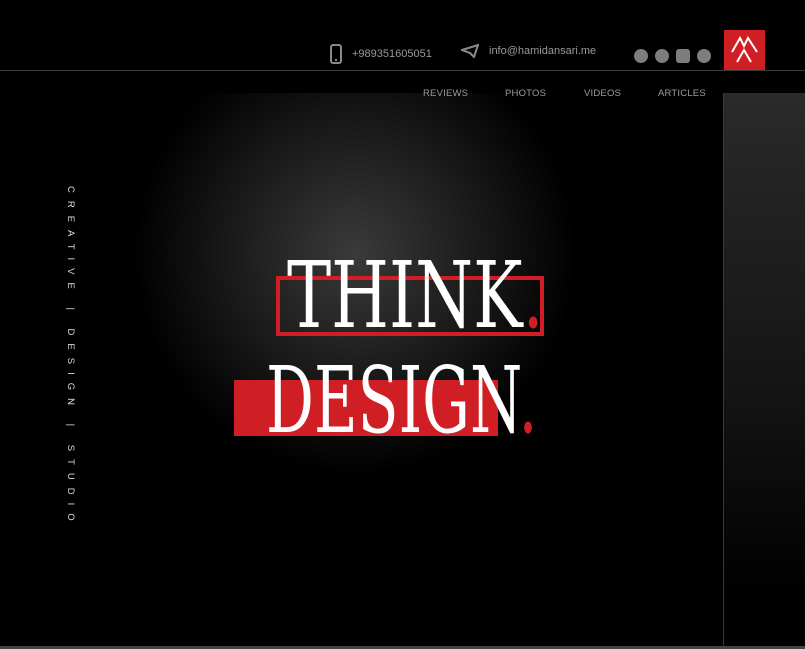  What do you see at coordinates (470, 51) in the screenshot?
I see `telegram-send-icon` at bounding box center [470, 51].